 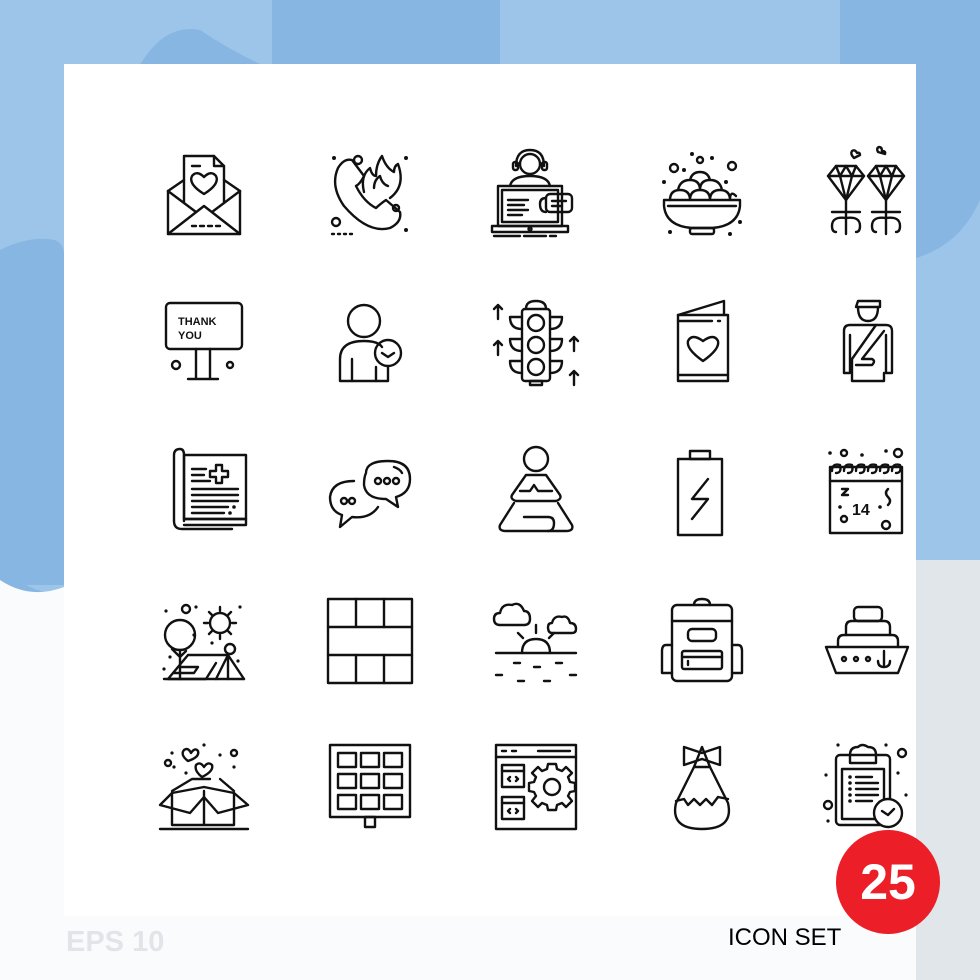 I want to click on web-code-settings-icon, so click(x=536, y=787).